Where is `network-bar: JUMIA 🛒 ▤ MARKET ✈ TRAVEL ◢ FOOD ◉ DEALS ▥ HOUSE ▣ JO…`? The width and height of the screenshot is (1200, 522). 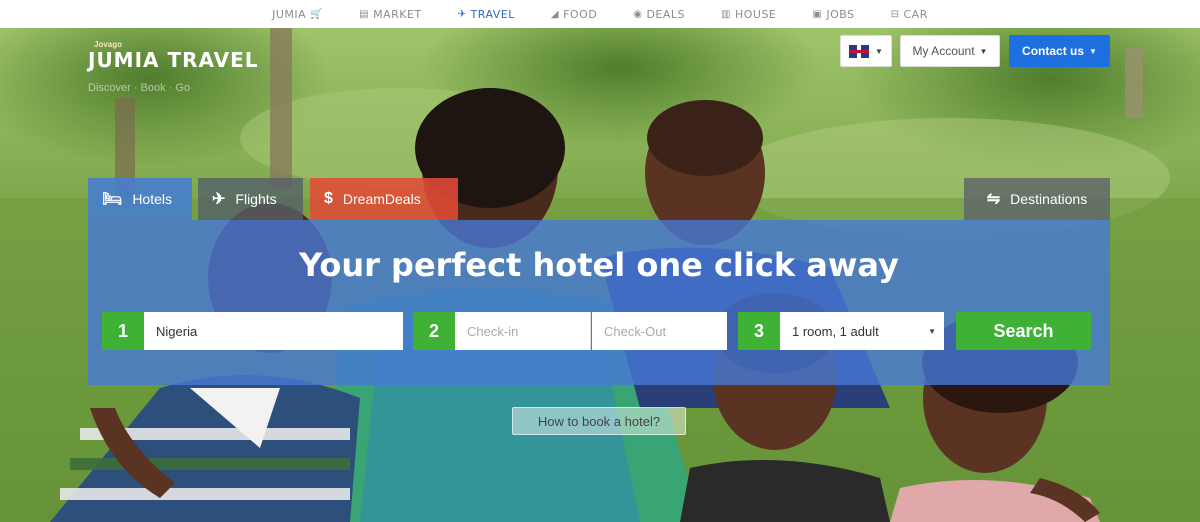 network-bar: JUMIA 🛒 ▤ MARKET ✈ TRAVEL ◢ FOOD ◉ DEALS ▥ HOUSE ▣ JO… is located at coordinates (600, 15).